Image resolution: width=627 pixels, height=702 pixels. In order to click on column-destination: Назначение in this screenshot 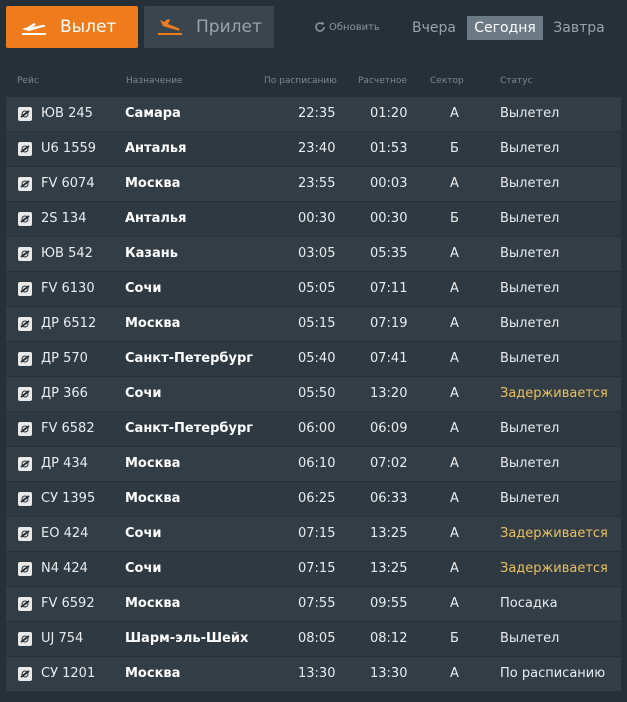, I will do `click(154, 81)`.